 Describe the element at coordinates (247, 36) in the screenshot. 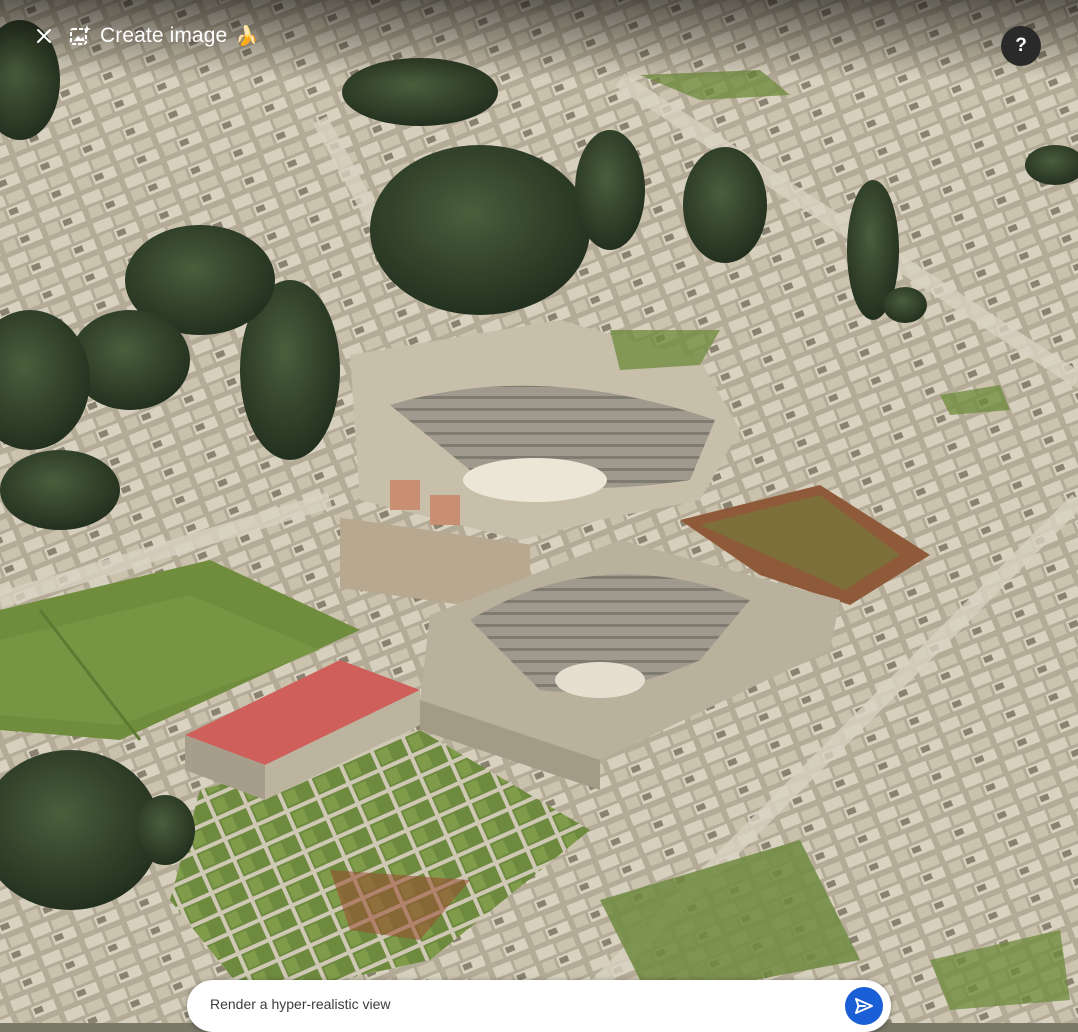

I see `banana-emoji: 🍌` at that location.